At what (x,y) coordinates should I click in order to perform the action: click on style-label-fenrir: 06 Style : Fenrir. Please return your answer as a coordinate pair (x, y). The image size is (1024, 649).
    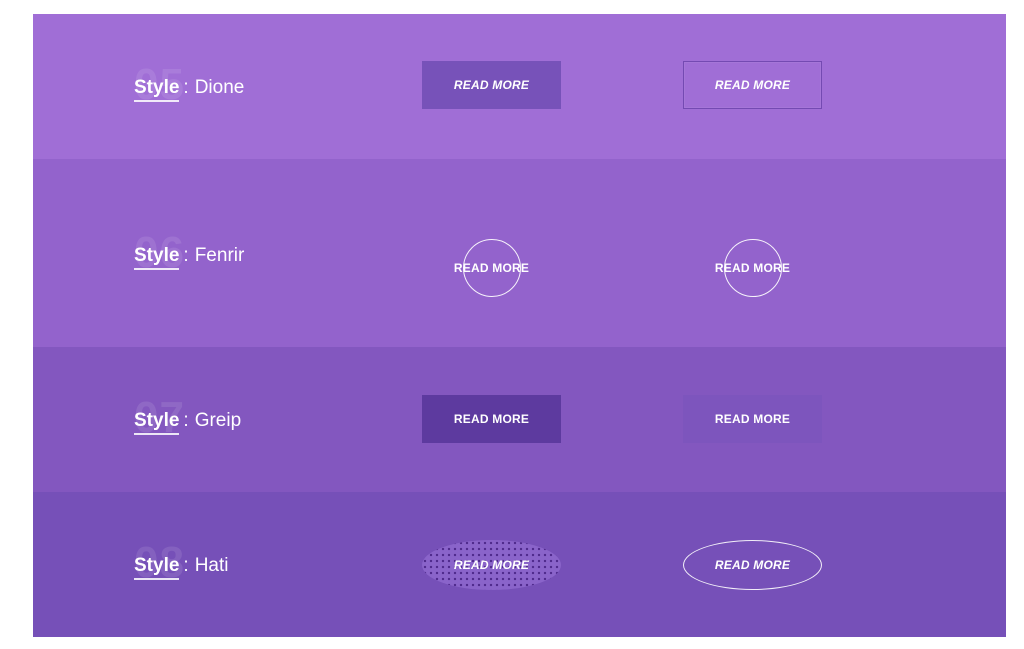
    Looking at the image, I should click on (189, 254).